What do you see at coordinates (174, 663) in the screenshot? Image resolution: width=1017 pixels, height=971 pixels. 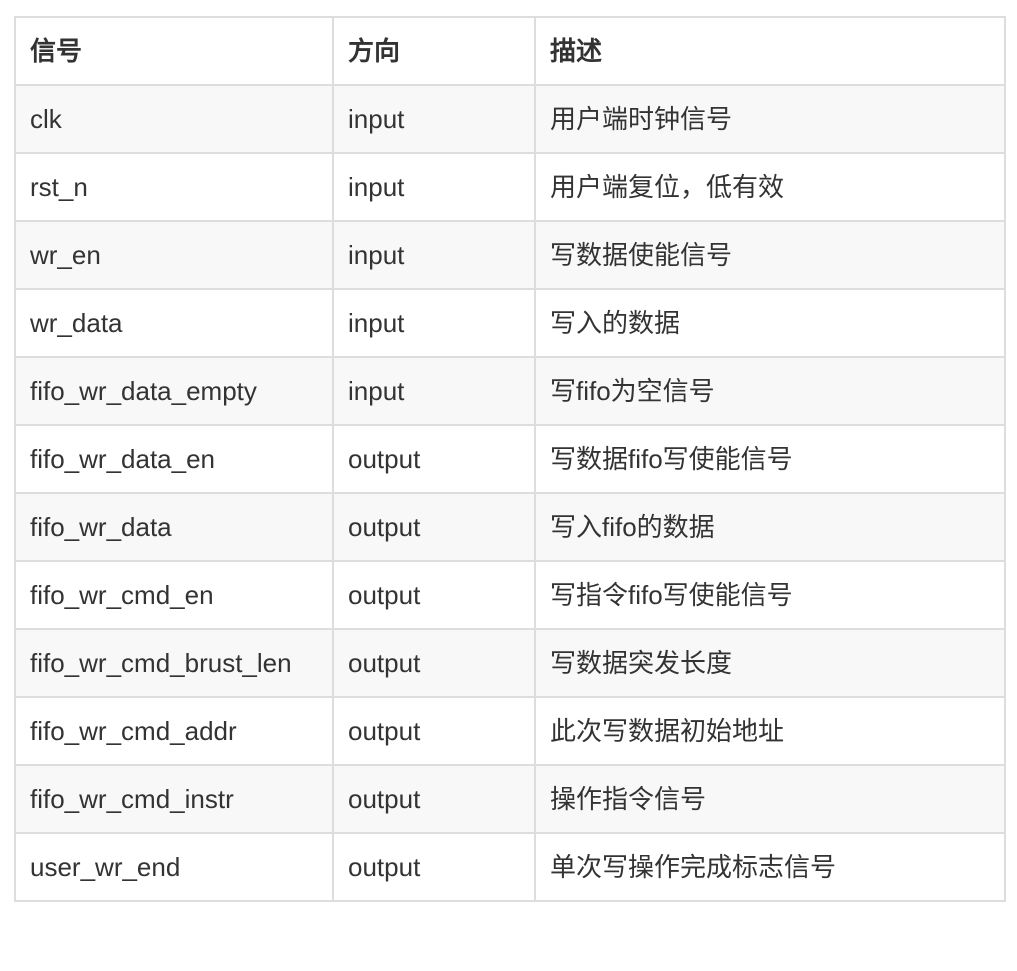 I see `signal-cell: fifo_wr_cmd_brust_len` at bounding box center [174, 663].